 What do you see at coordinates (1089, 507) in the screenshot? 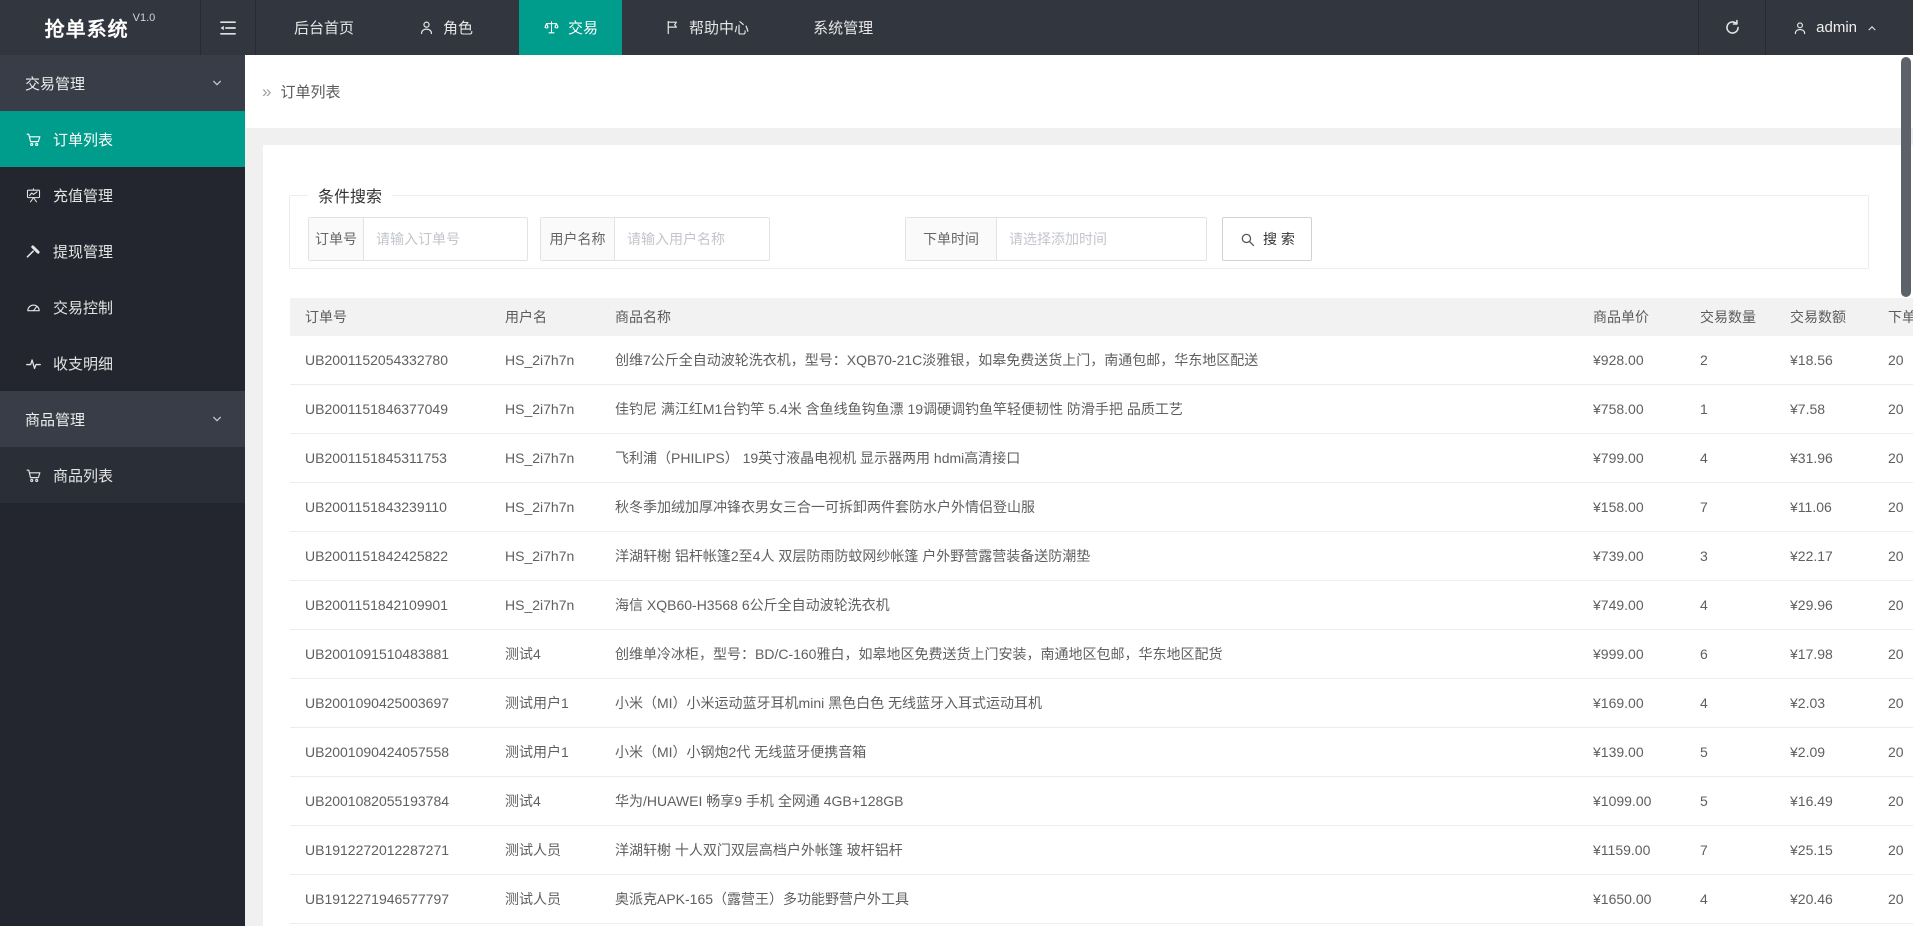
I see `table-cell: 秋冬季加绒加厚冲锋衣男女三合一可拆卸两件套防水户外情侣登山服` at bounding box center [1089, 507].